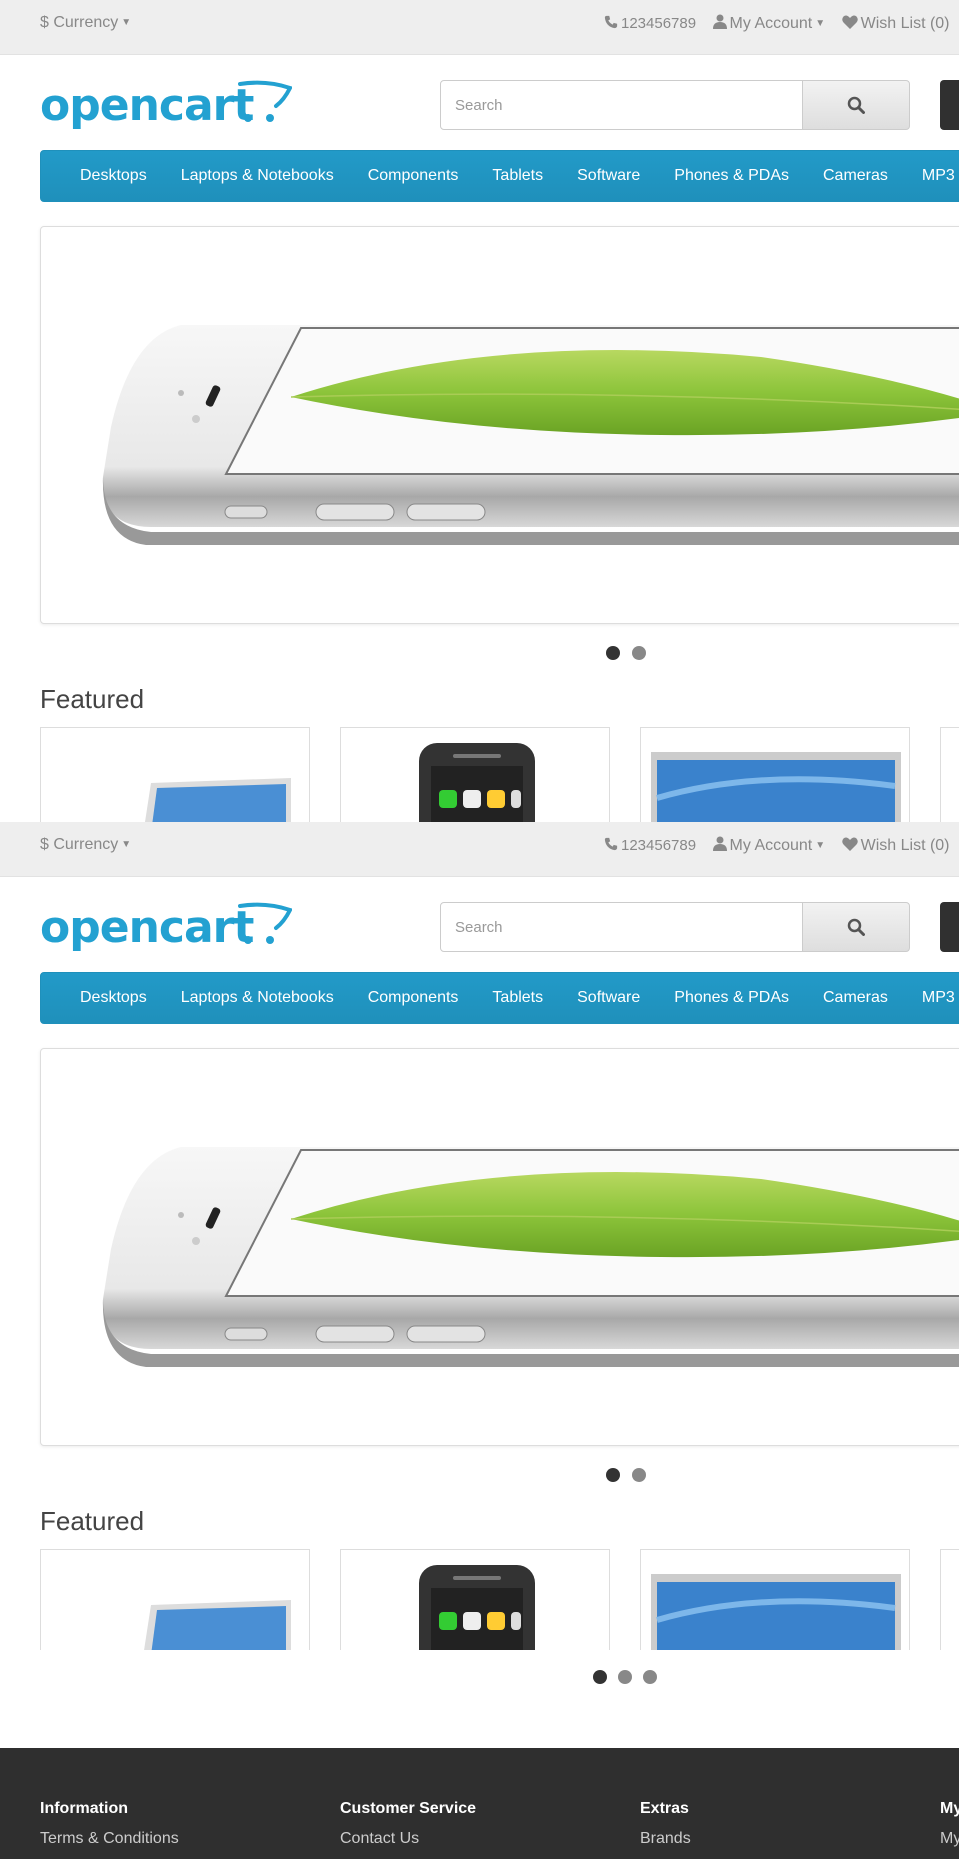 The image size is (959, 1859). I want to click on footer-link: Brands, so click(665, 1839).